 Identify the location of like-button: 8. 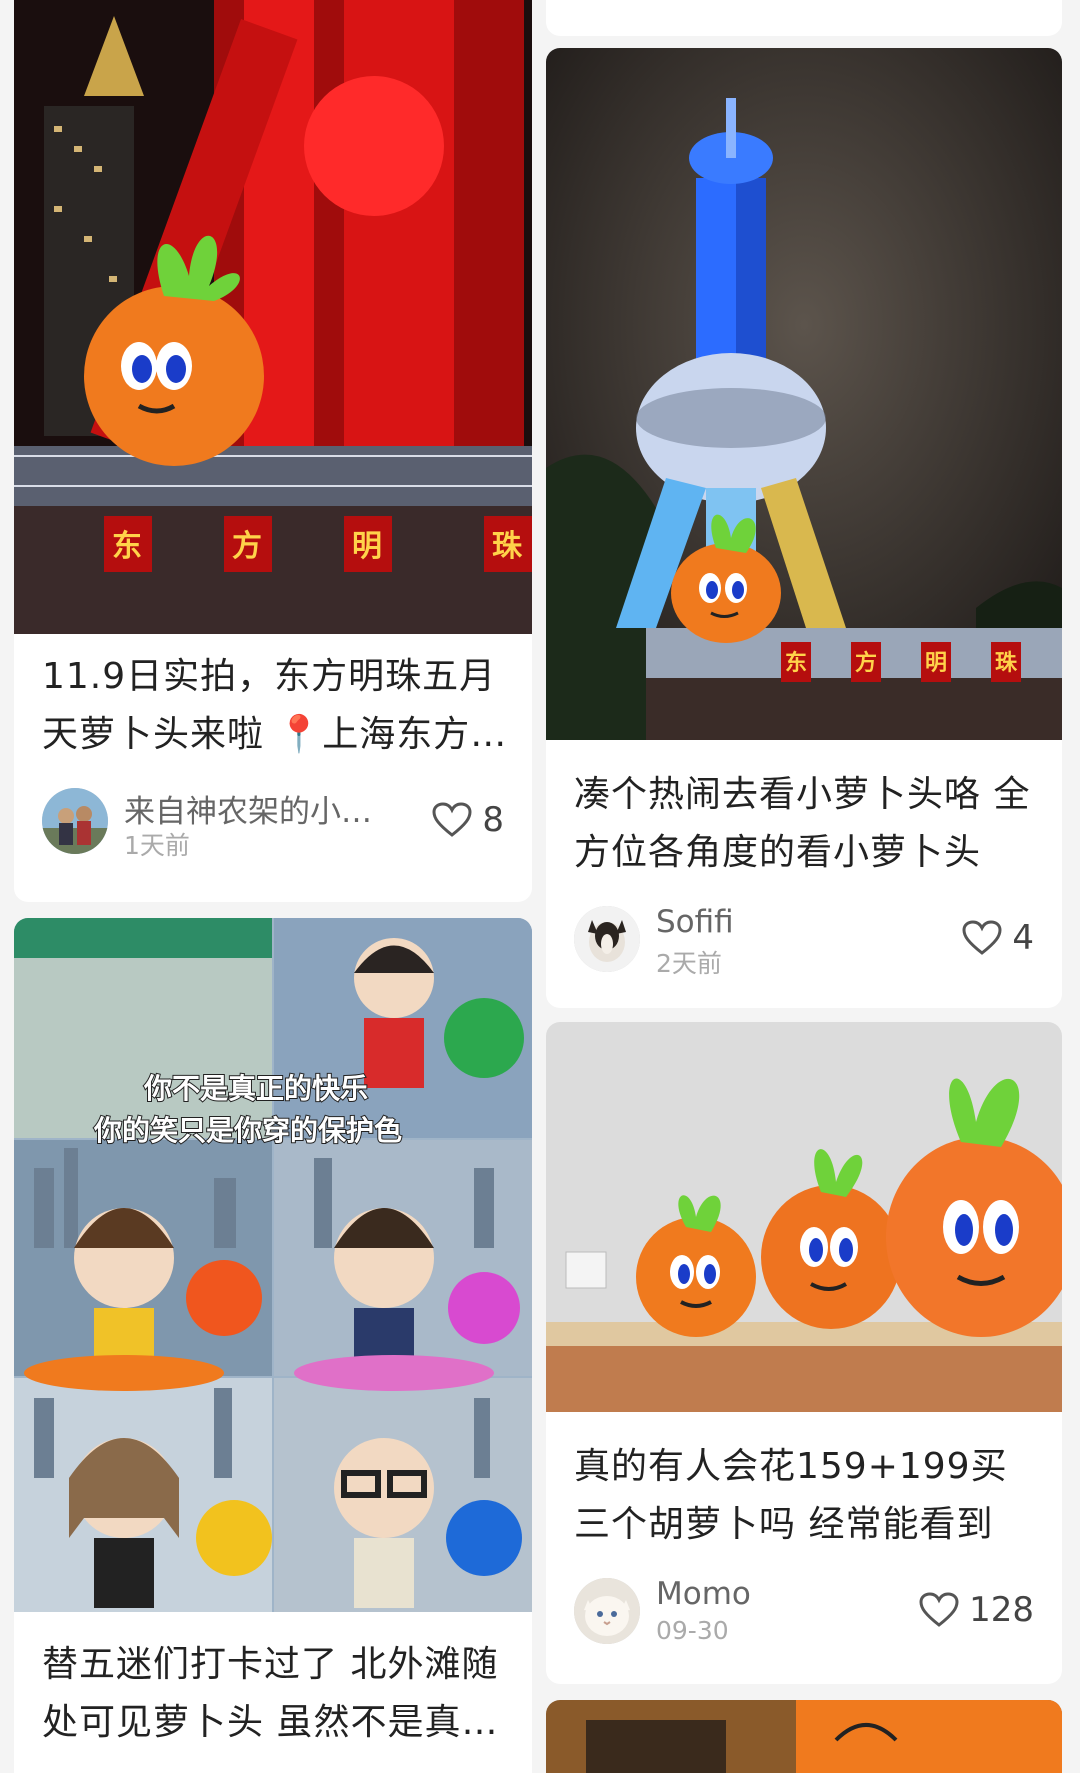
(468, 820).